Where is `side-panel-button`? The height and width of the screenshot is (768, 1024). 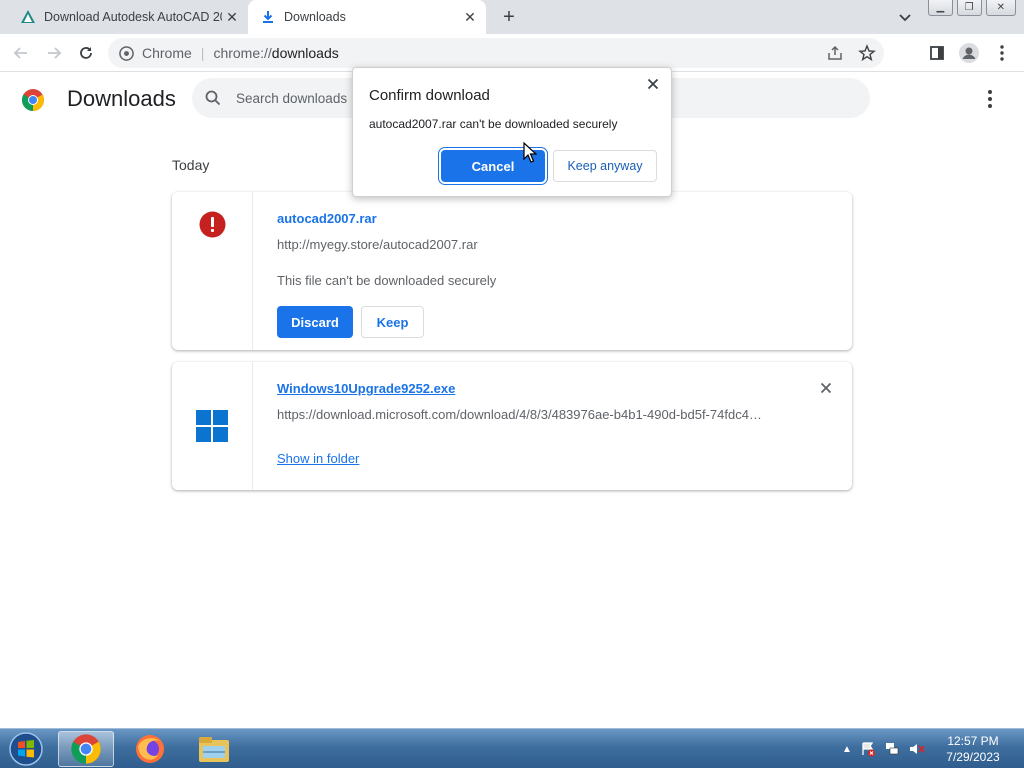
side-panel-button is located at coordinates (937, 53).